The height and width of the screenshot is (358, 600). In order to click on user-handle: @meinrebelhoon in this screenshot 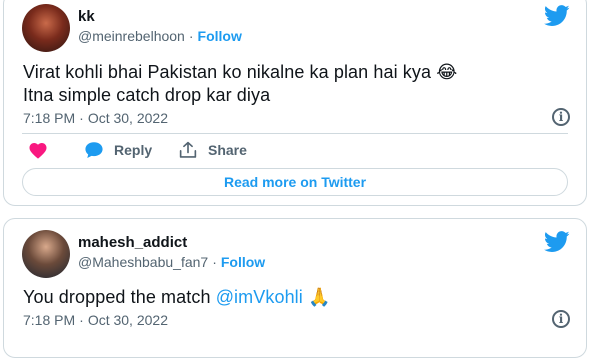, I will do `click(131, 36)`.